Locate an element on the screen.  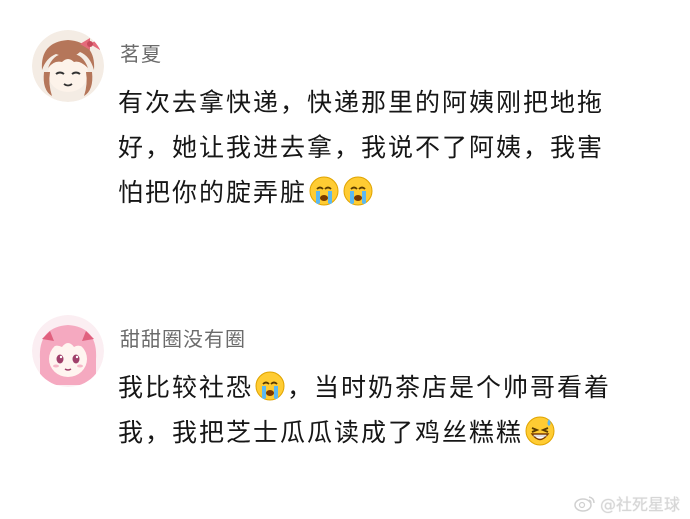
comment-line: 有次去拿快递，快递那里的阿姨刚把地拖 is located at coordinates (361, 102).